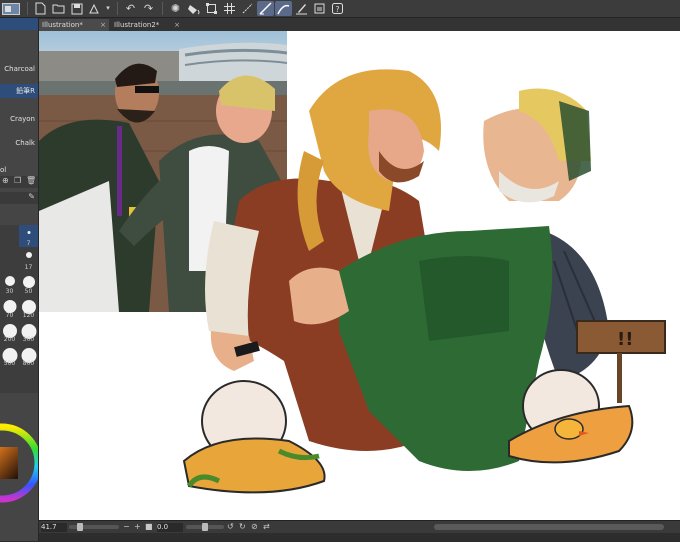 The image size is (680, 542). What do you see at coordinates (19, 170) in the screenshot?
I see `brush-item-partial: ol` at bounding box center [19, 170].